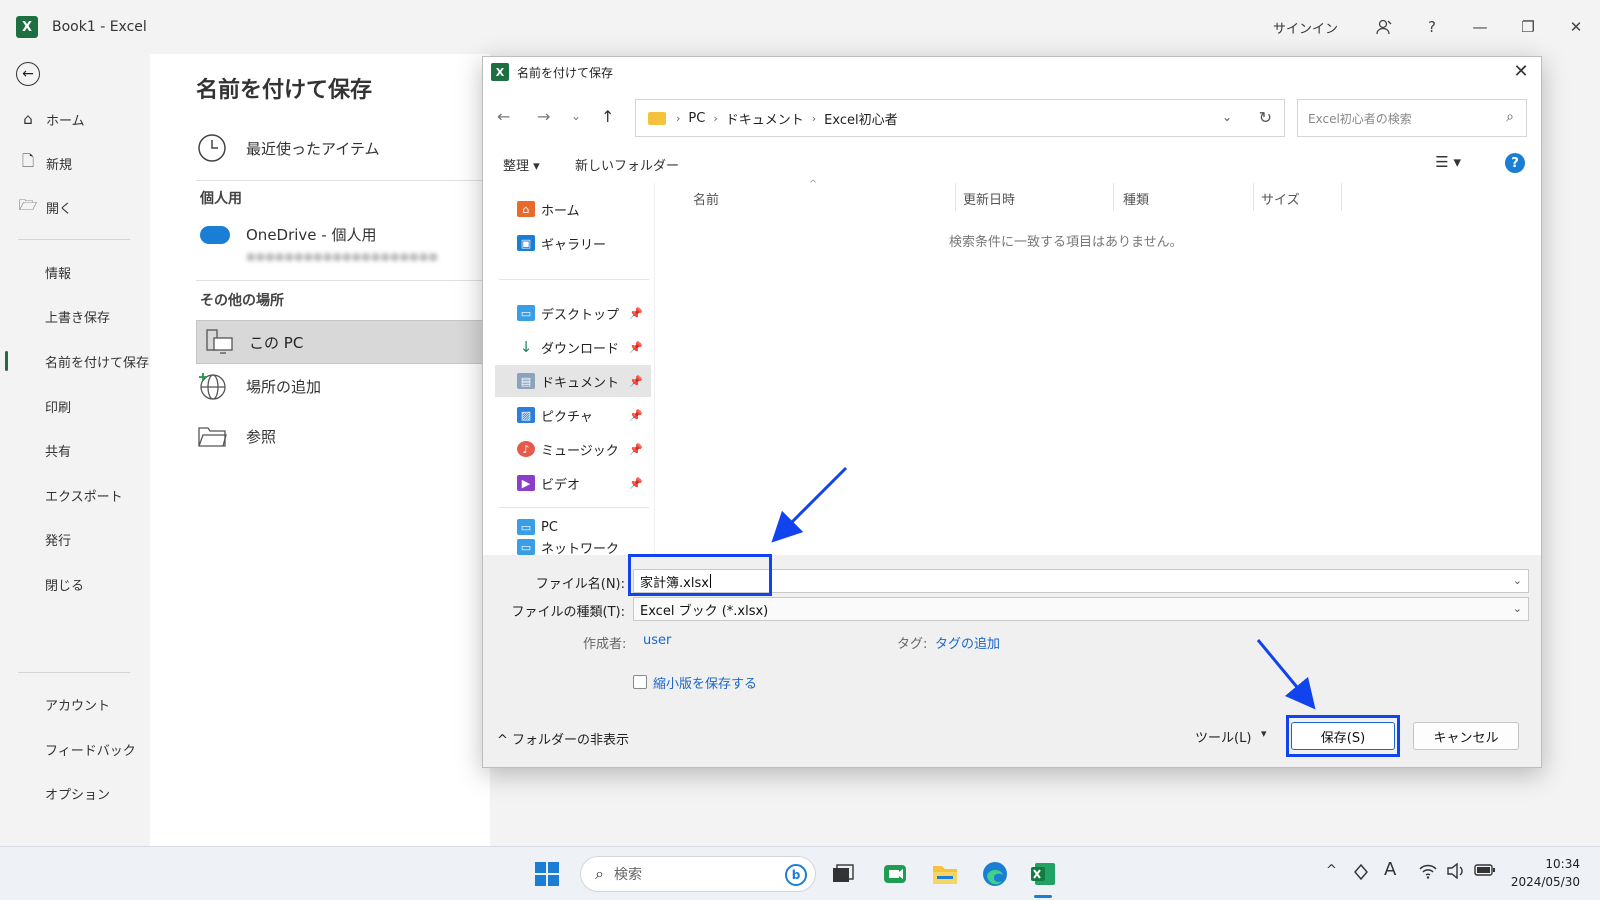 This screenshot has height=900, width=1600. I want to click on tray-overflow-icon: ^, so click(1331, 870).